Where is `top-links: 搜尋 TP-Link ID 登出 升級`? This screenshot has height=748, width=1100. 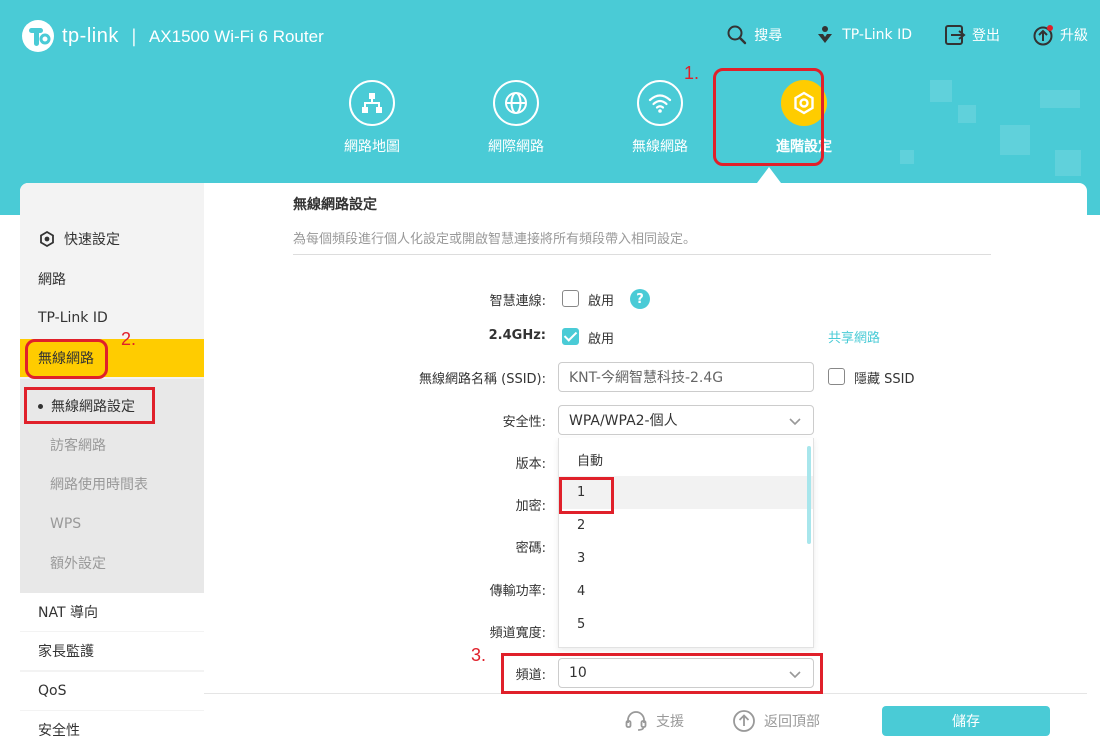
top-links: 搜尋 TP-Link ID 登出 升級 is located at coordinates (907, 35).